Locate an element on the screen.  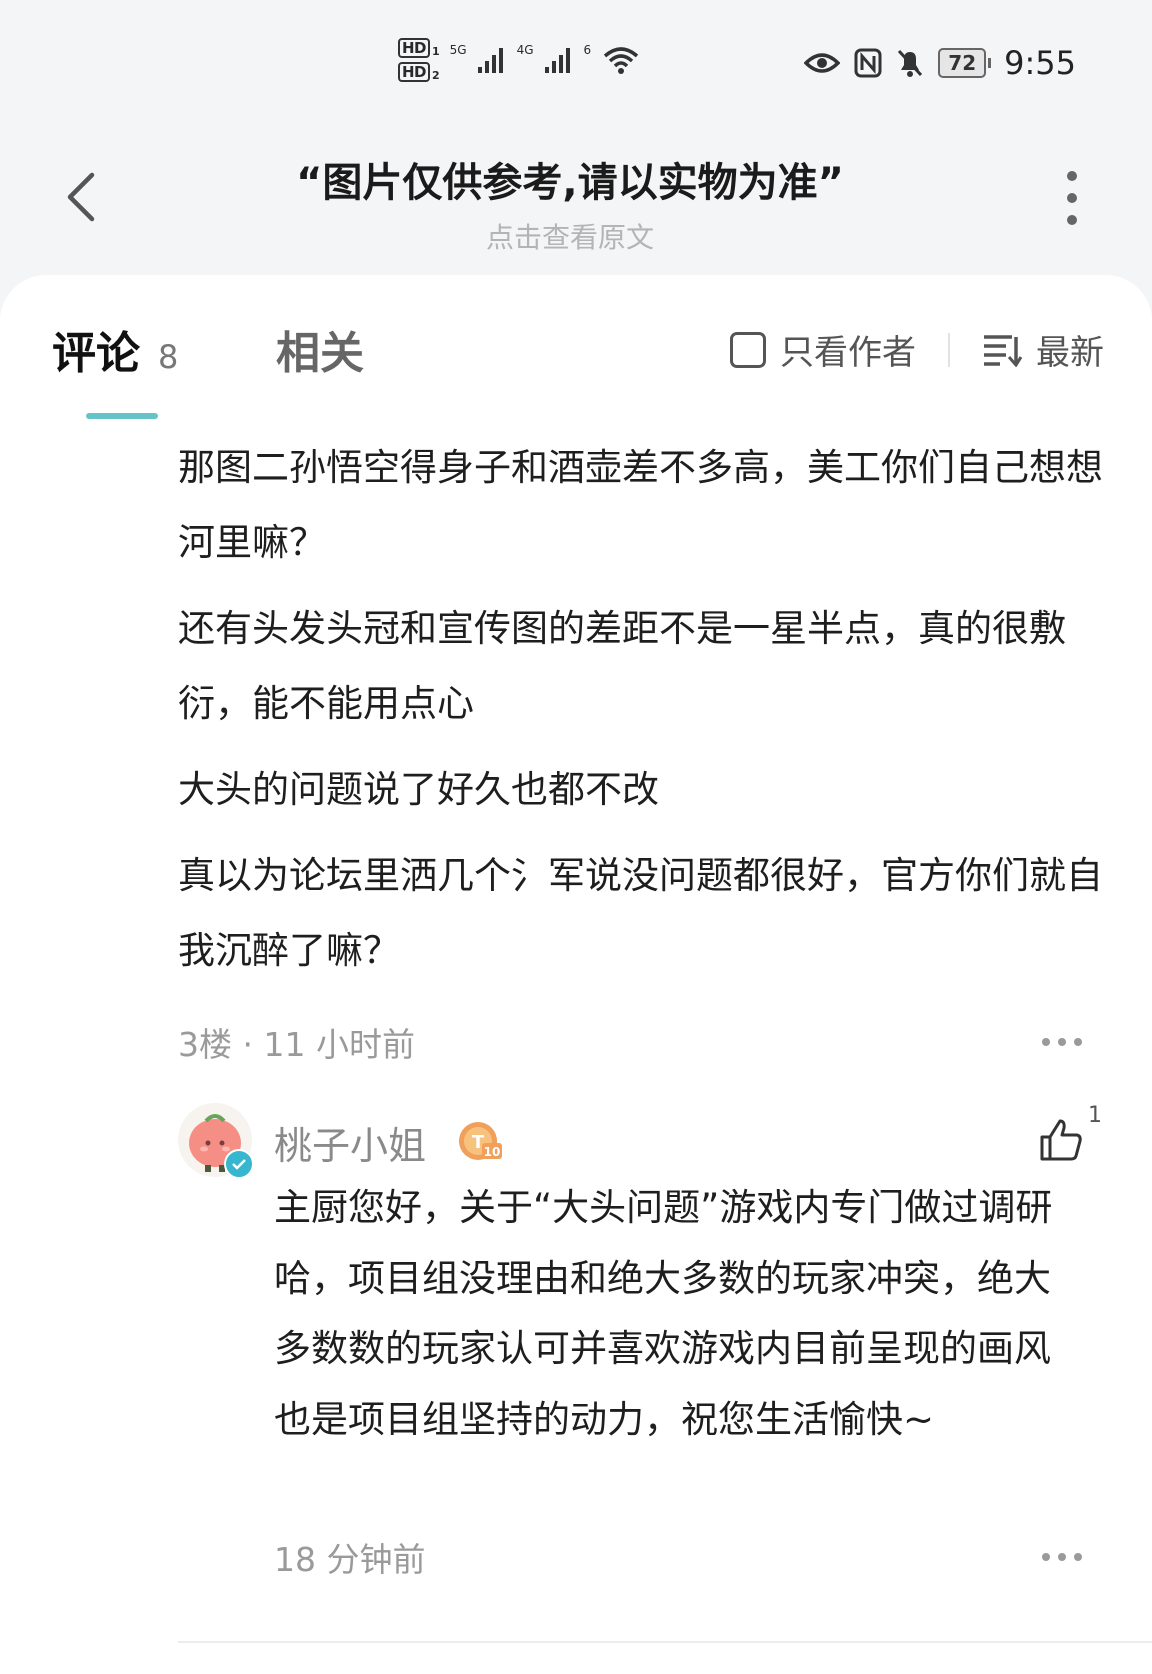
page-title: “图片仅供参考,请以实物为准” is located at coordinates (570, 183).